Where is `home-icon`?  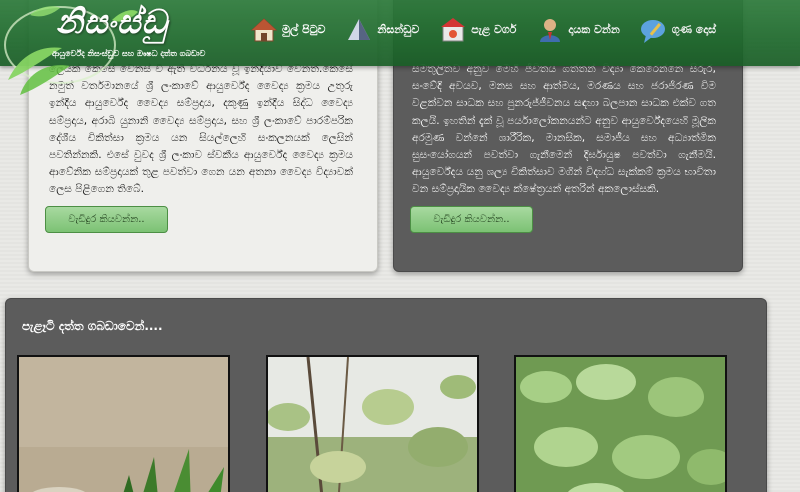 home-icon is located at coordinates (264, 30).